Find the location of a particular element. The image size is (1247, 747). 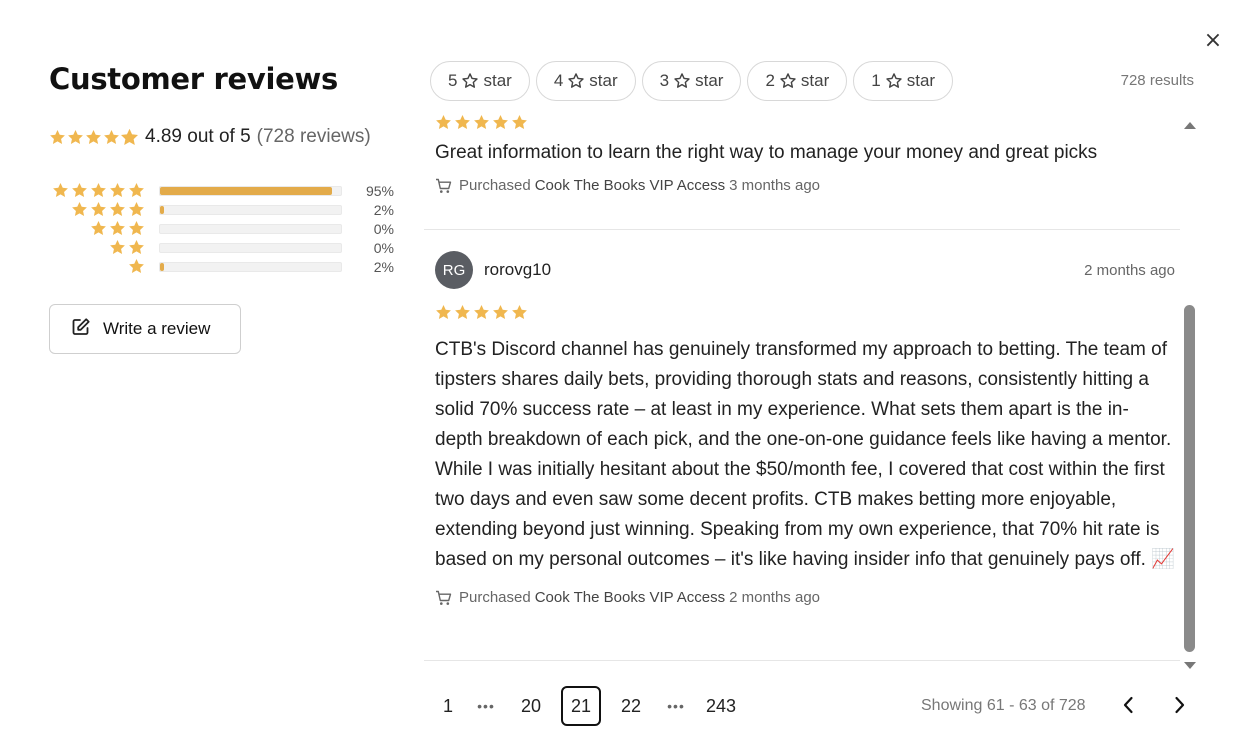

distribution-row: 95% is located at coordinates (222, 190).